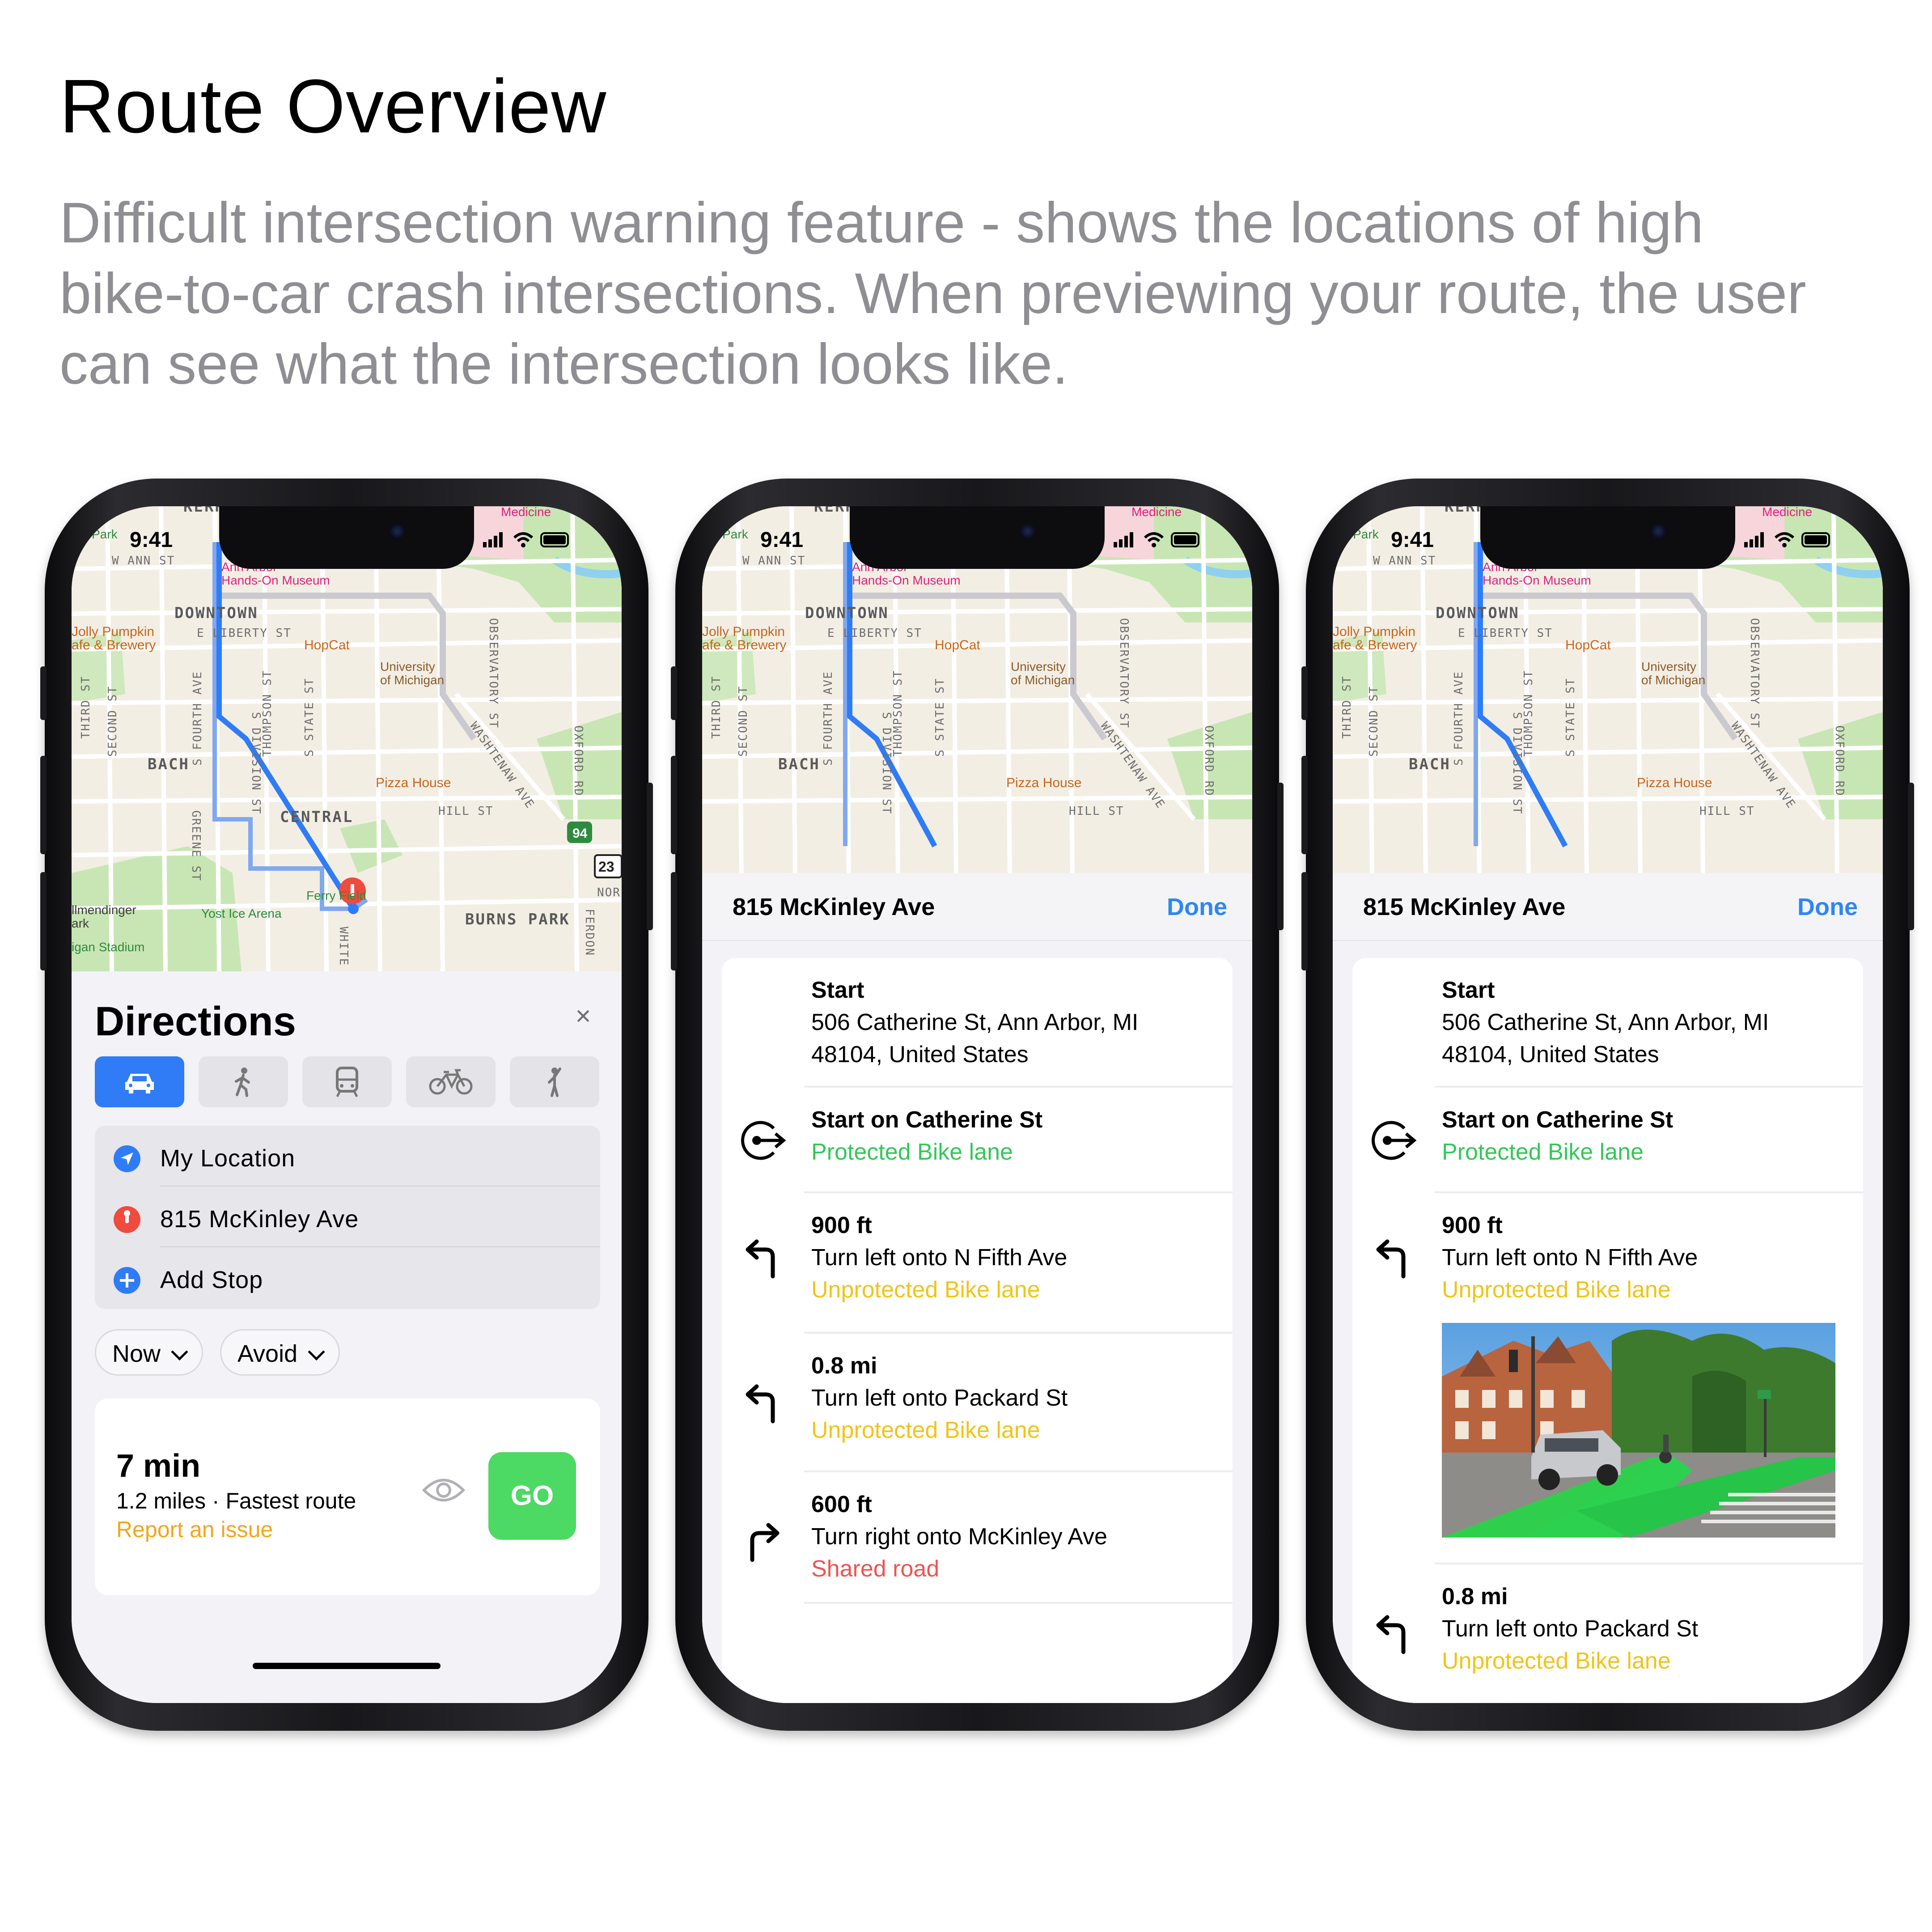  What do you see at coordinates (347, 1156) in the screenshot?
I see `location-row-start: My Location` at bounding box center [347, 1156].